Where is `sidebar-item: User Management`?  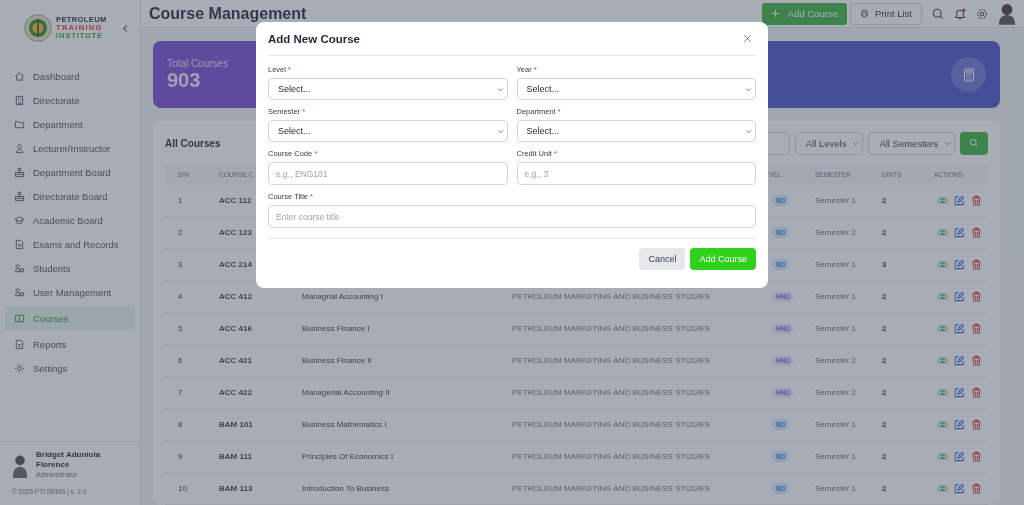 sidebar-item: User Management is located at coordinates (70, 292).